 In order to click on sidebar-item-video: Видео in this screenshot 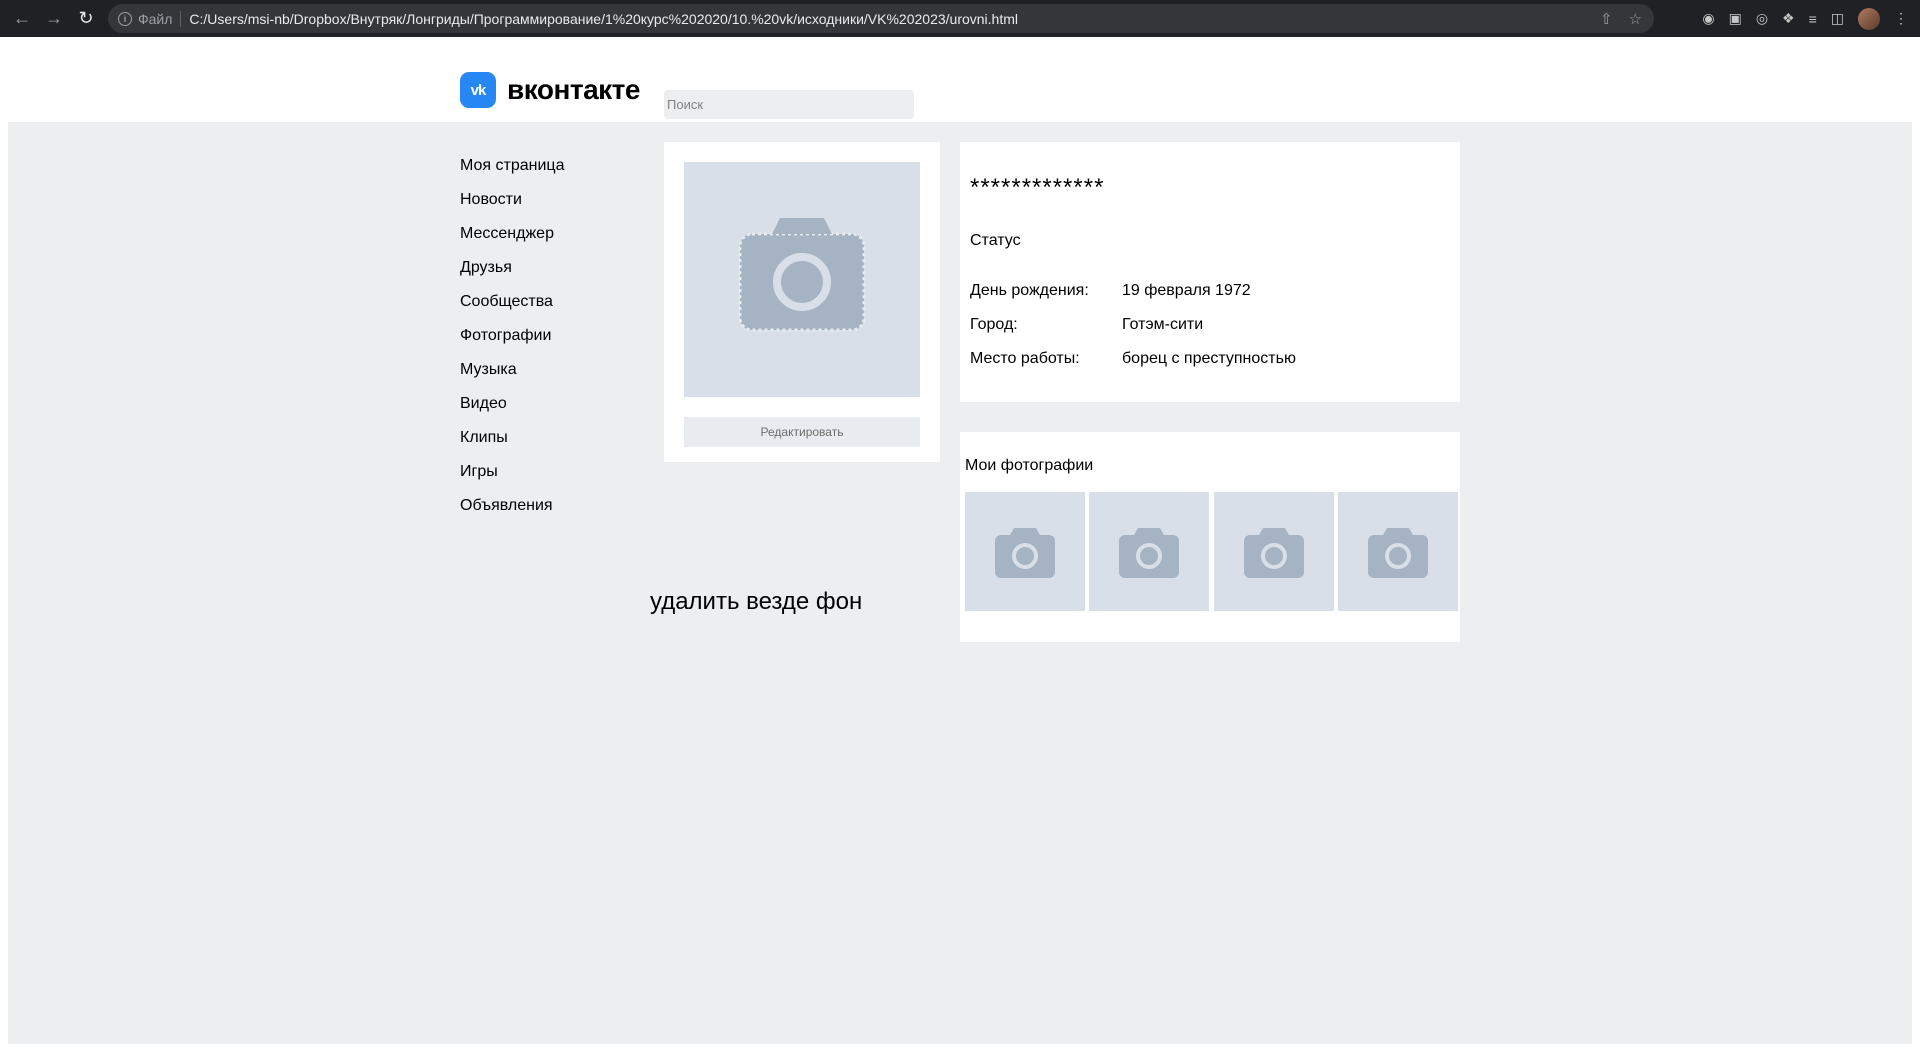, I will do `click(512, 412)`.